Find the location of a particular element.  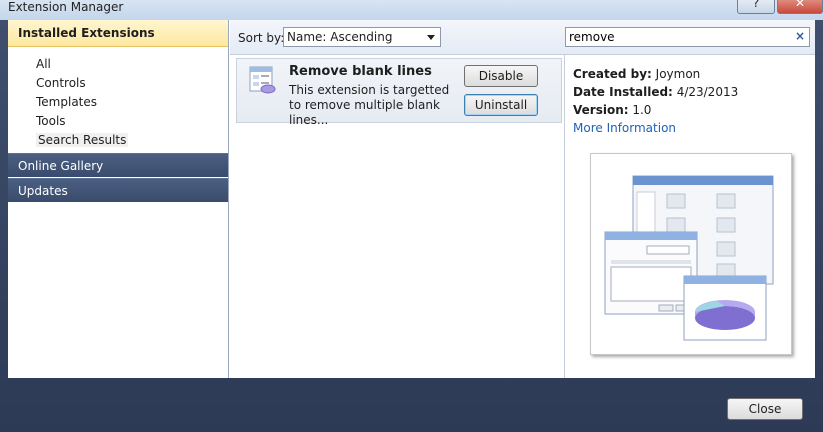

date-installed-value: 4/23/2013 is located at coordinates (707, 92).